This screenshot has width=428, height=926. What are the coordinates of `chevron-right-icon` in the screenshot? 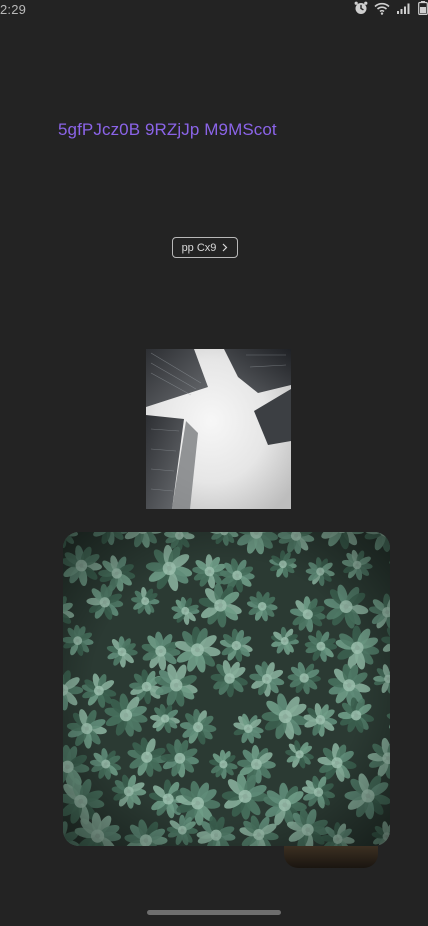 It's located at (225, 247).